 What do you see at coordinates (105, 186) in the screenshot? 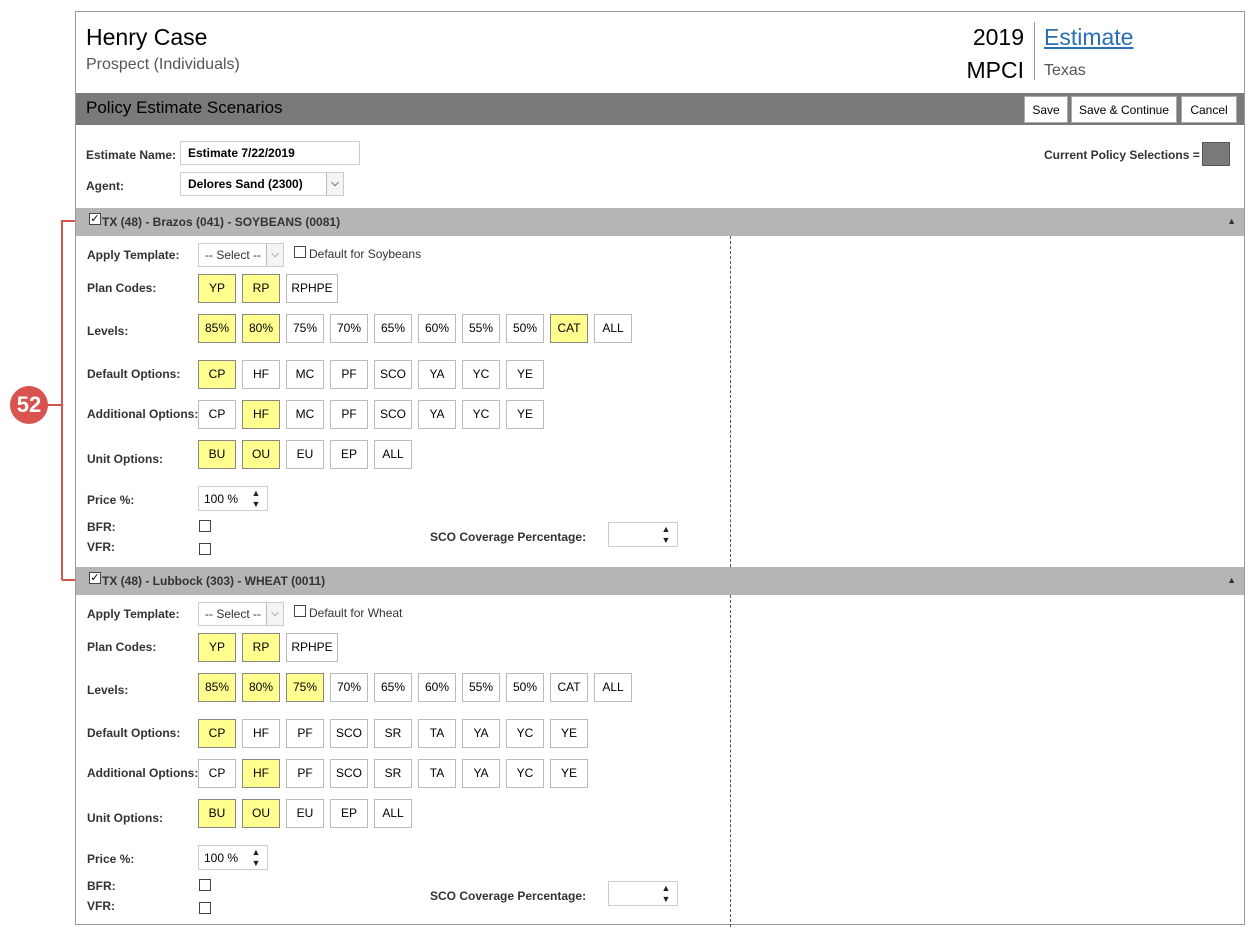
I see `agent-label: Agent:` at bounding box center [105, 186].